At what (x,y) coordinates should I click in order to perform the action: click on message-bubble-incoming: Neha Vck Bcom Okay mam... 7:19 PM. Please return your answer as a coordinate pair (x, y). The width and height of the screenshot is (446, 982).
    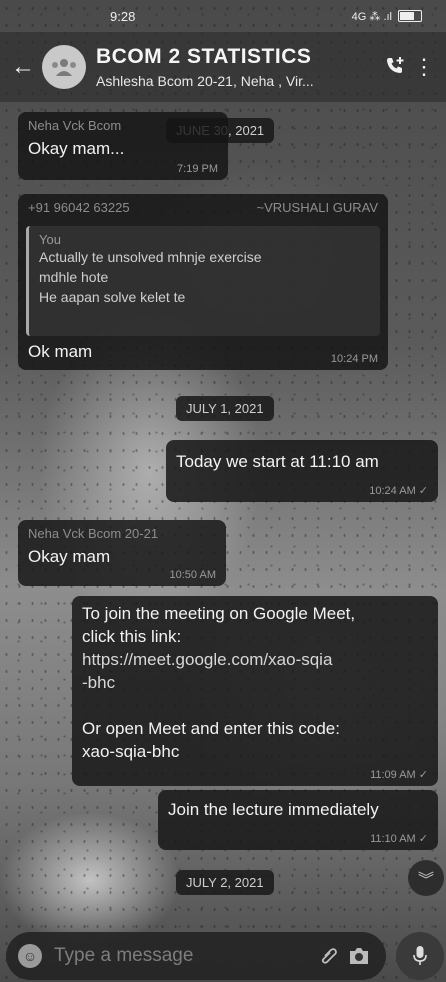
    Looking at the image, I should click on (123, 146).